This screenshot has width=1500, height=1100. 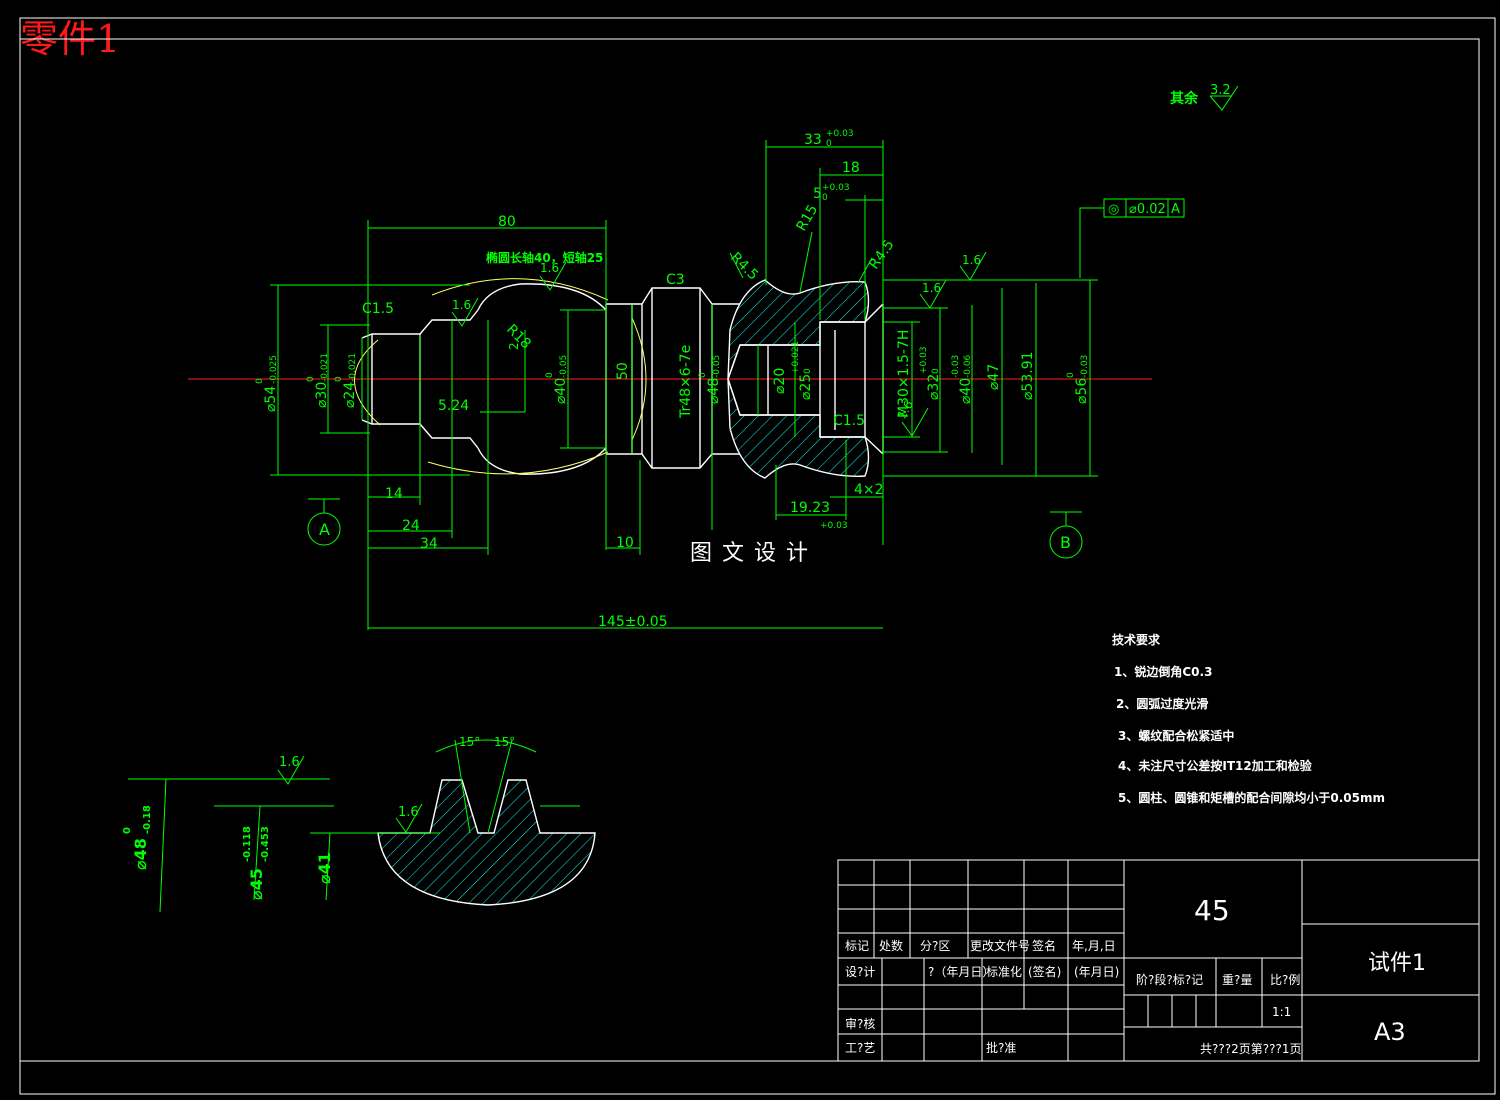 I want to click on dimension-label: 5, so click(x=817, y=194).